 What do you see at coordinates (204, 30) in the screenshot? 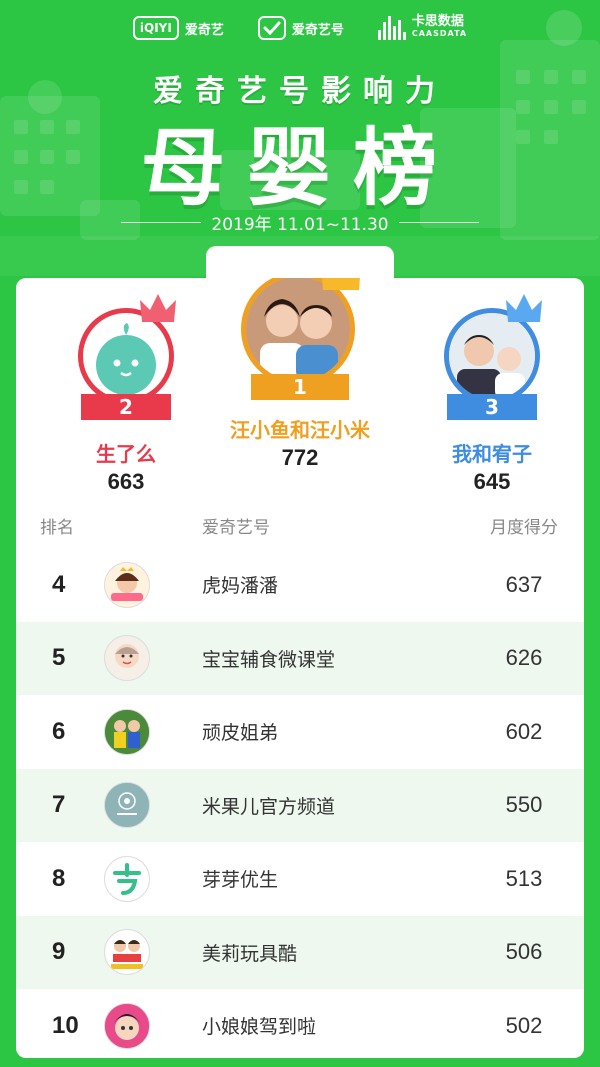
I see `iqiyi-logo-label: 爱奇艺` at bounding box center [204, 30].